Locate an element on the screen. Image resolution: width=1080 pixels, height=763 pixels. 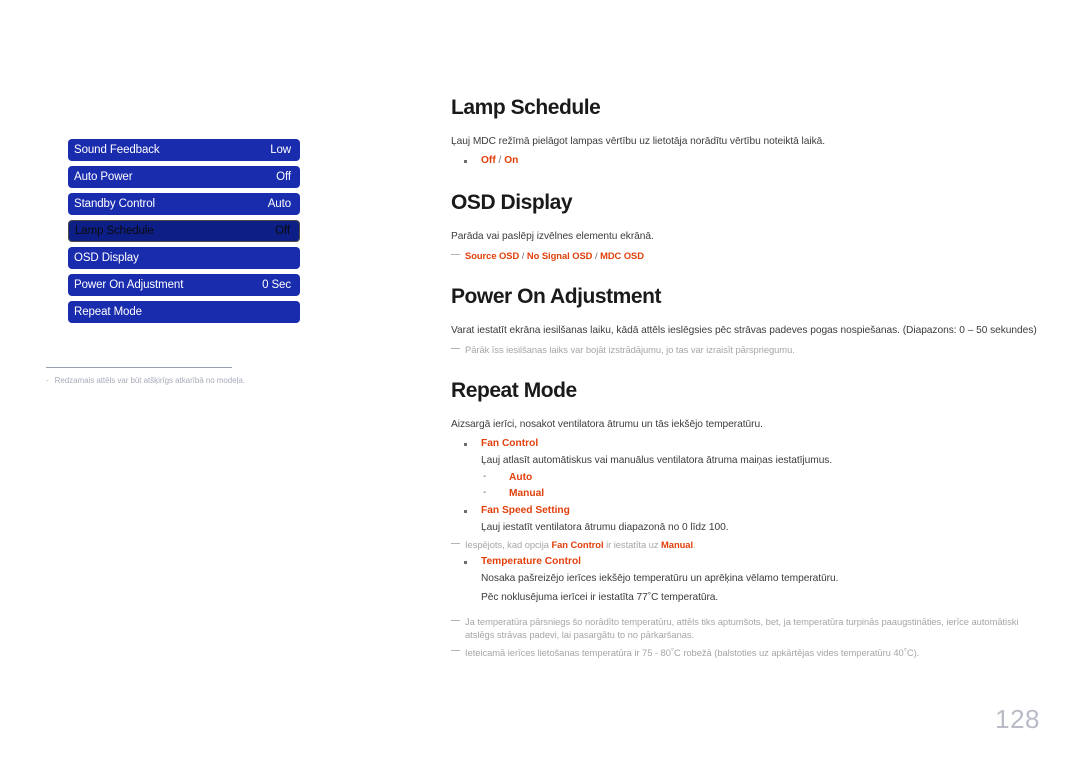
page-number: 128 is located at coordinates (1017, 719).